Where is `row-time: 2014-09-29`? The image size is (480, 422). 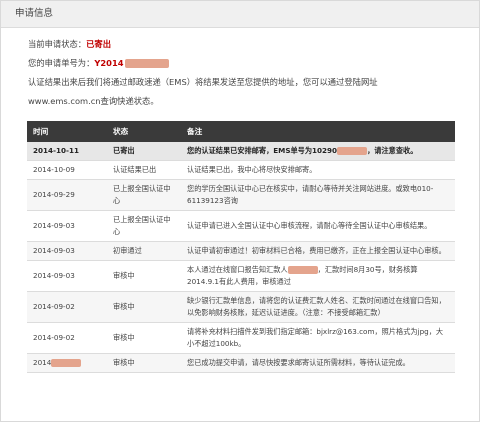
row-time: 2014-09-29 is located at coordinates (67, 195).